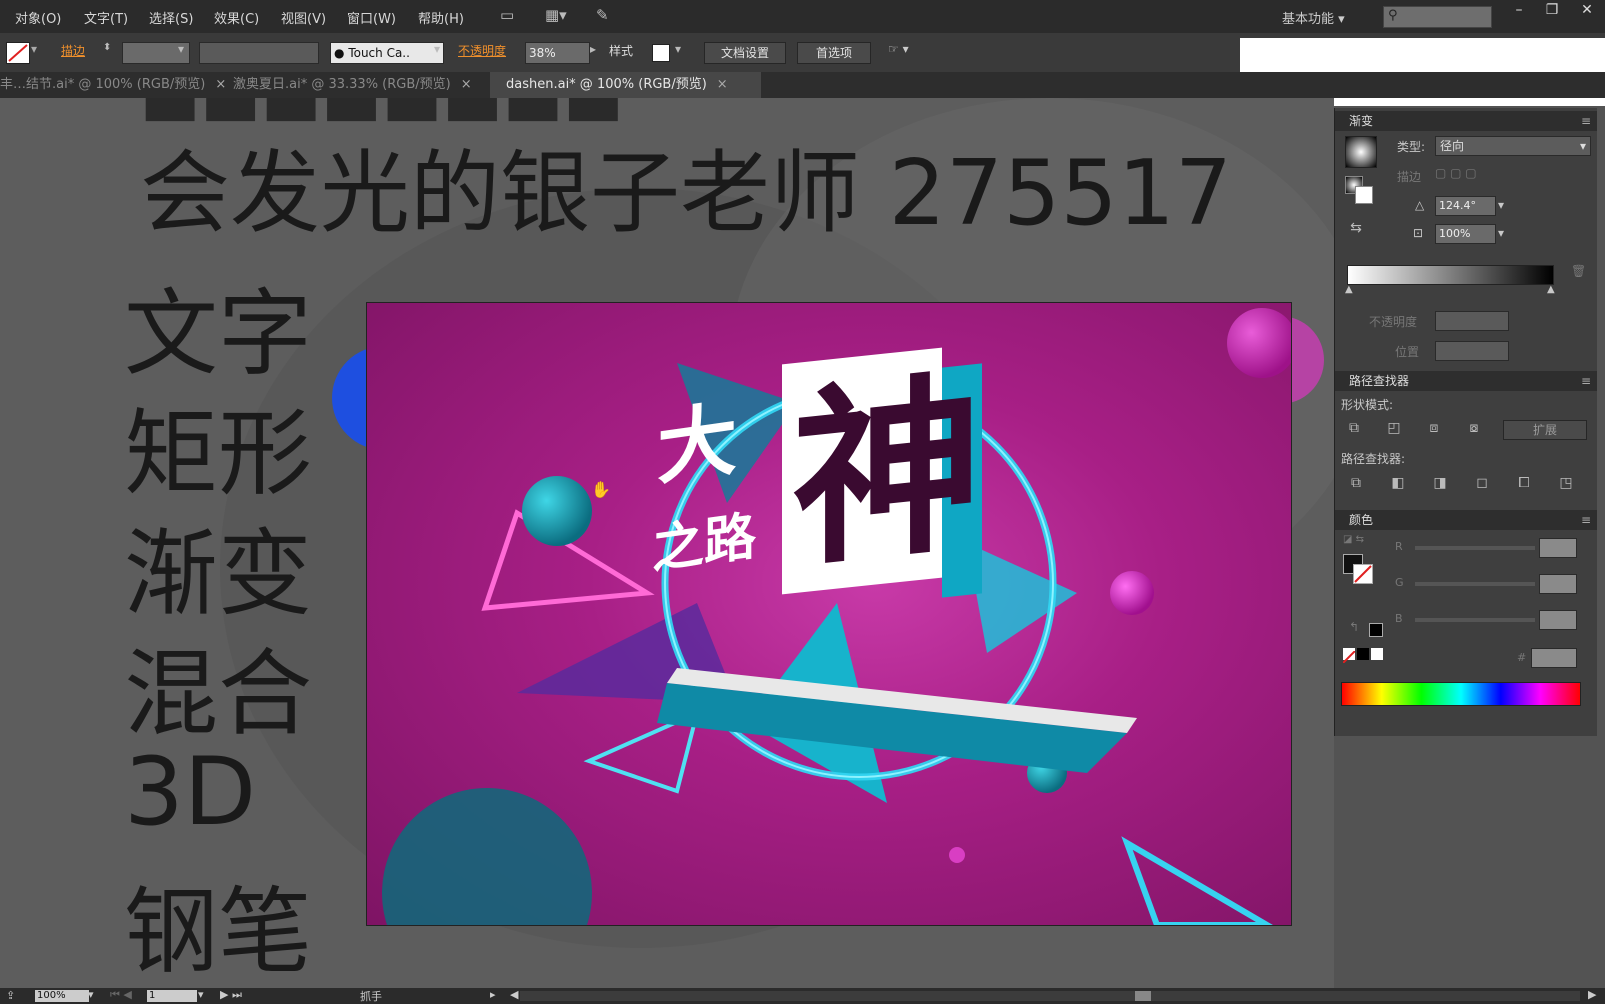  Describe the element at coordinates (1551, 289) in the screenshot. I see `gradient-stop-black: ▲` at that location.